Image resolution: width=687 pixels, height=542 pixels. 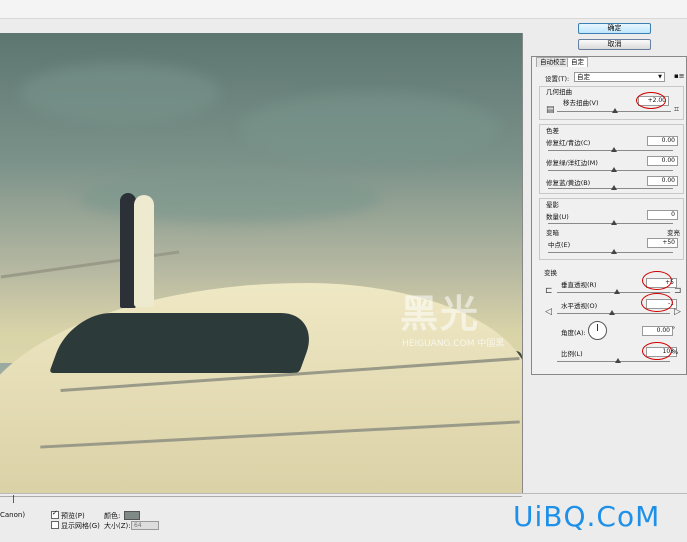 I want to click on grid-label: 显示网格(G), so click(x=80, y=526).